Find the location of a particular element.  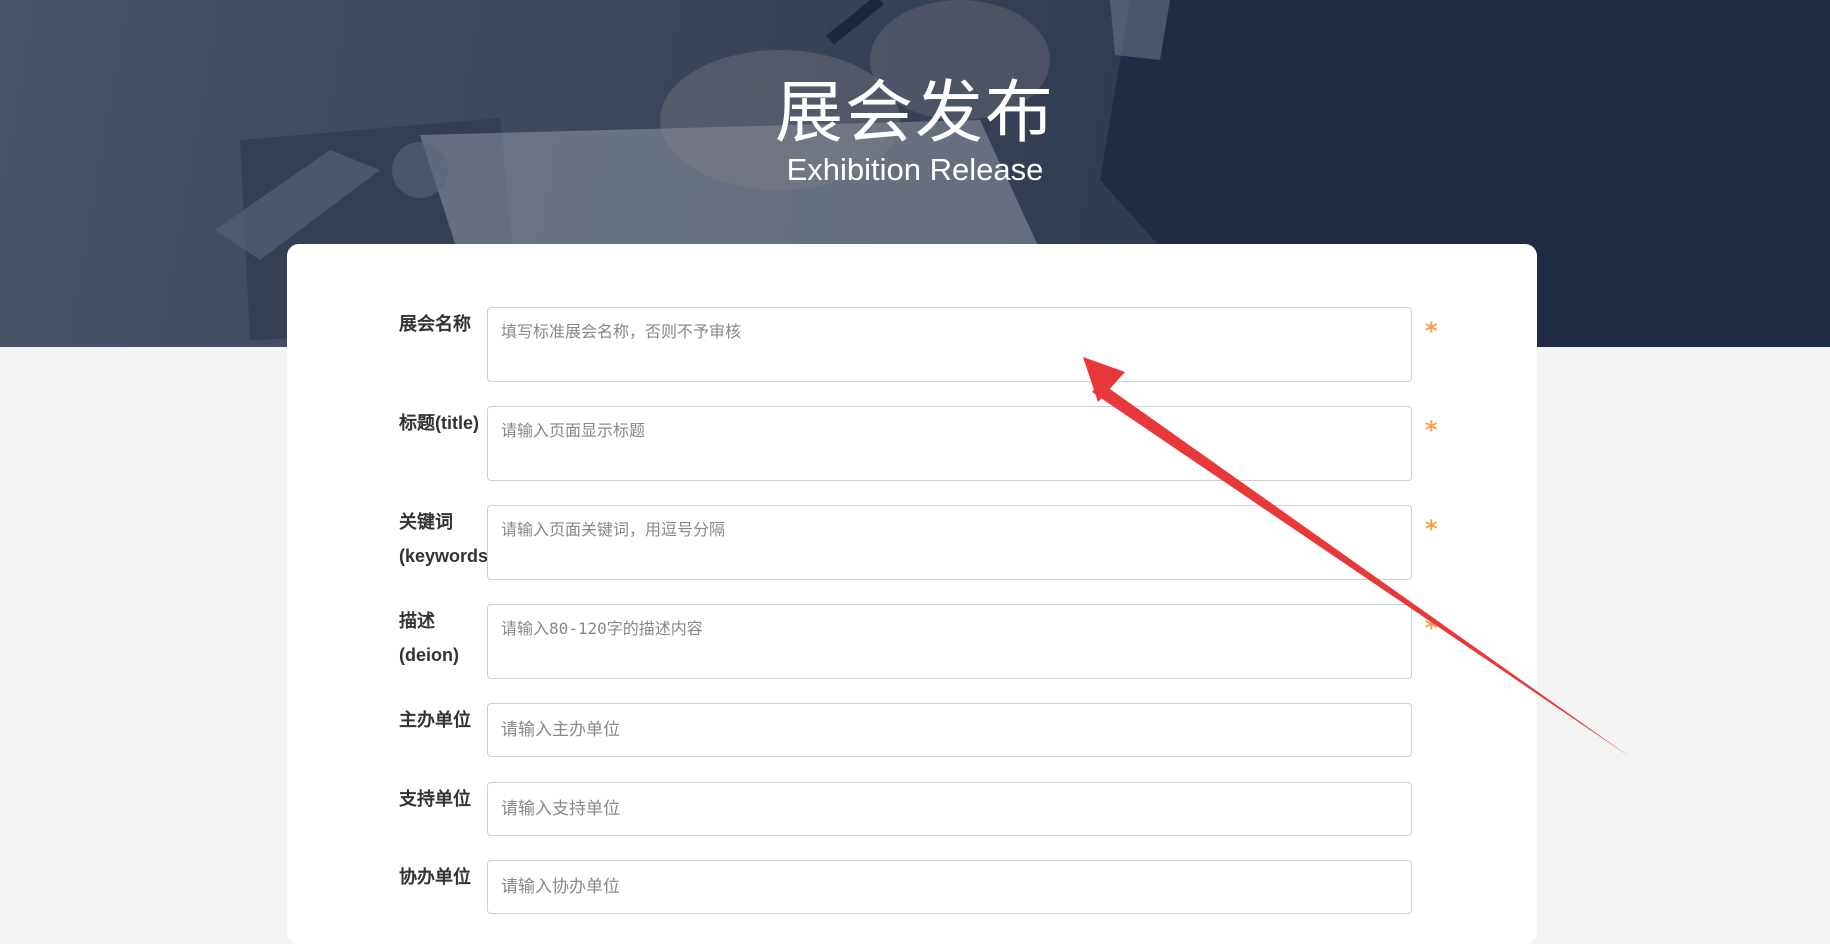

co-organizer-label: 协办单位 is located at coordinates (435, 877).